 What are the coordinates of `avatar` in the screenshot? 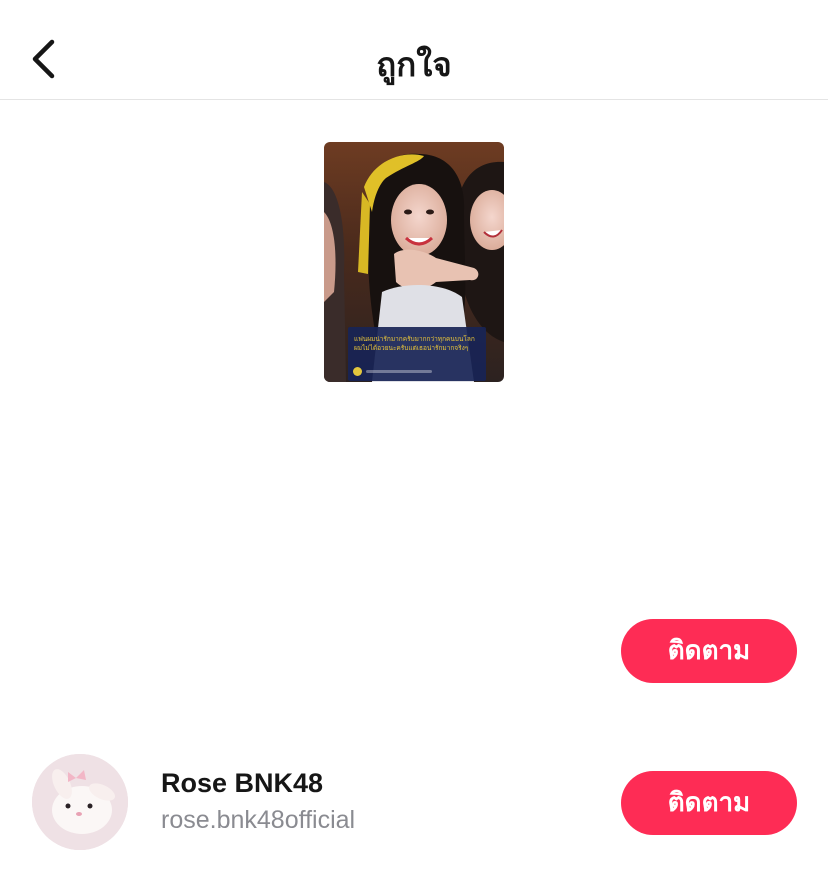 It's located at (80, 802).